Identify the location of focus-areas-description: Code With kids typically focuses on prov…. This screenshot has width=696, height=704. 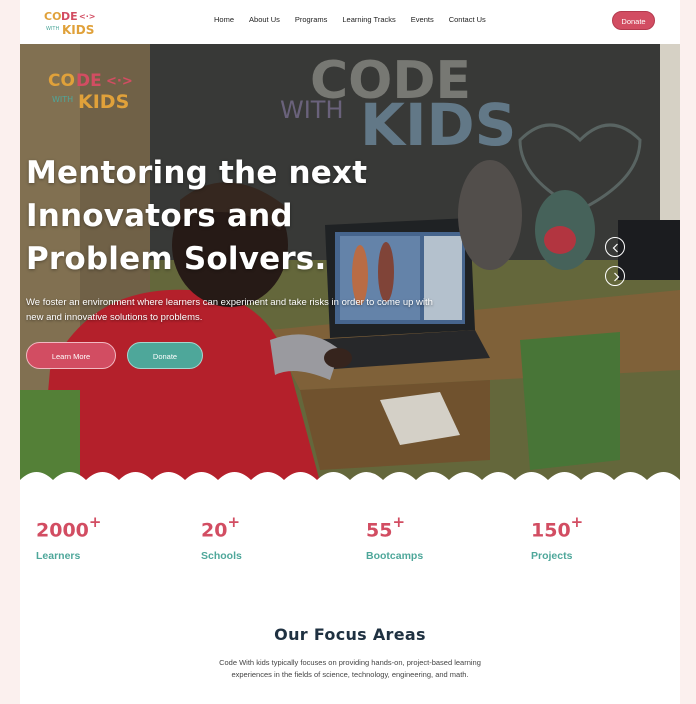
(350, 668).